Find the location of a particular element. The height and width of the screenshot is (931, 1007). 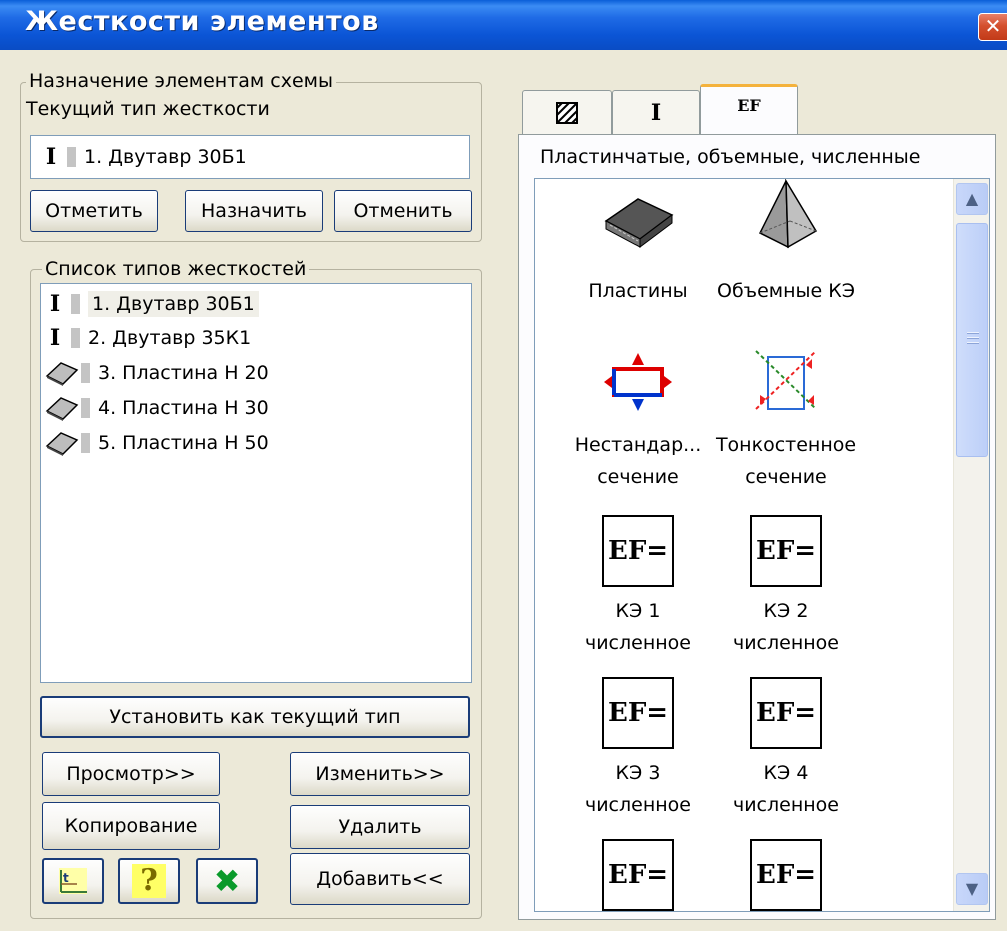

copy-button: Копирование is located at coordinates (131, 826).